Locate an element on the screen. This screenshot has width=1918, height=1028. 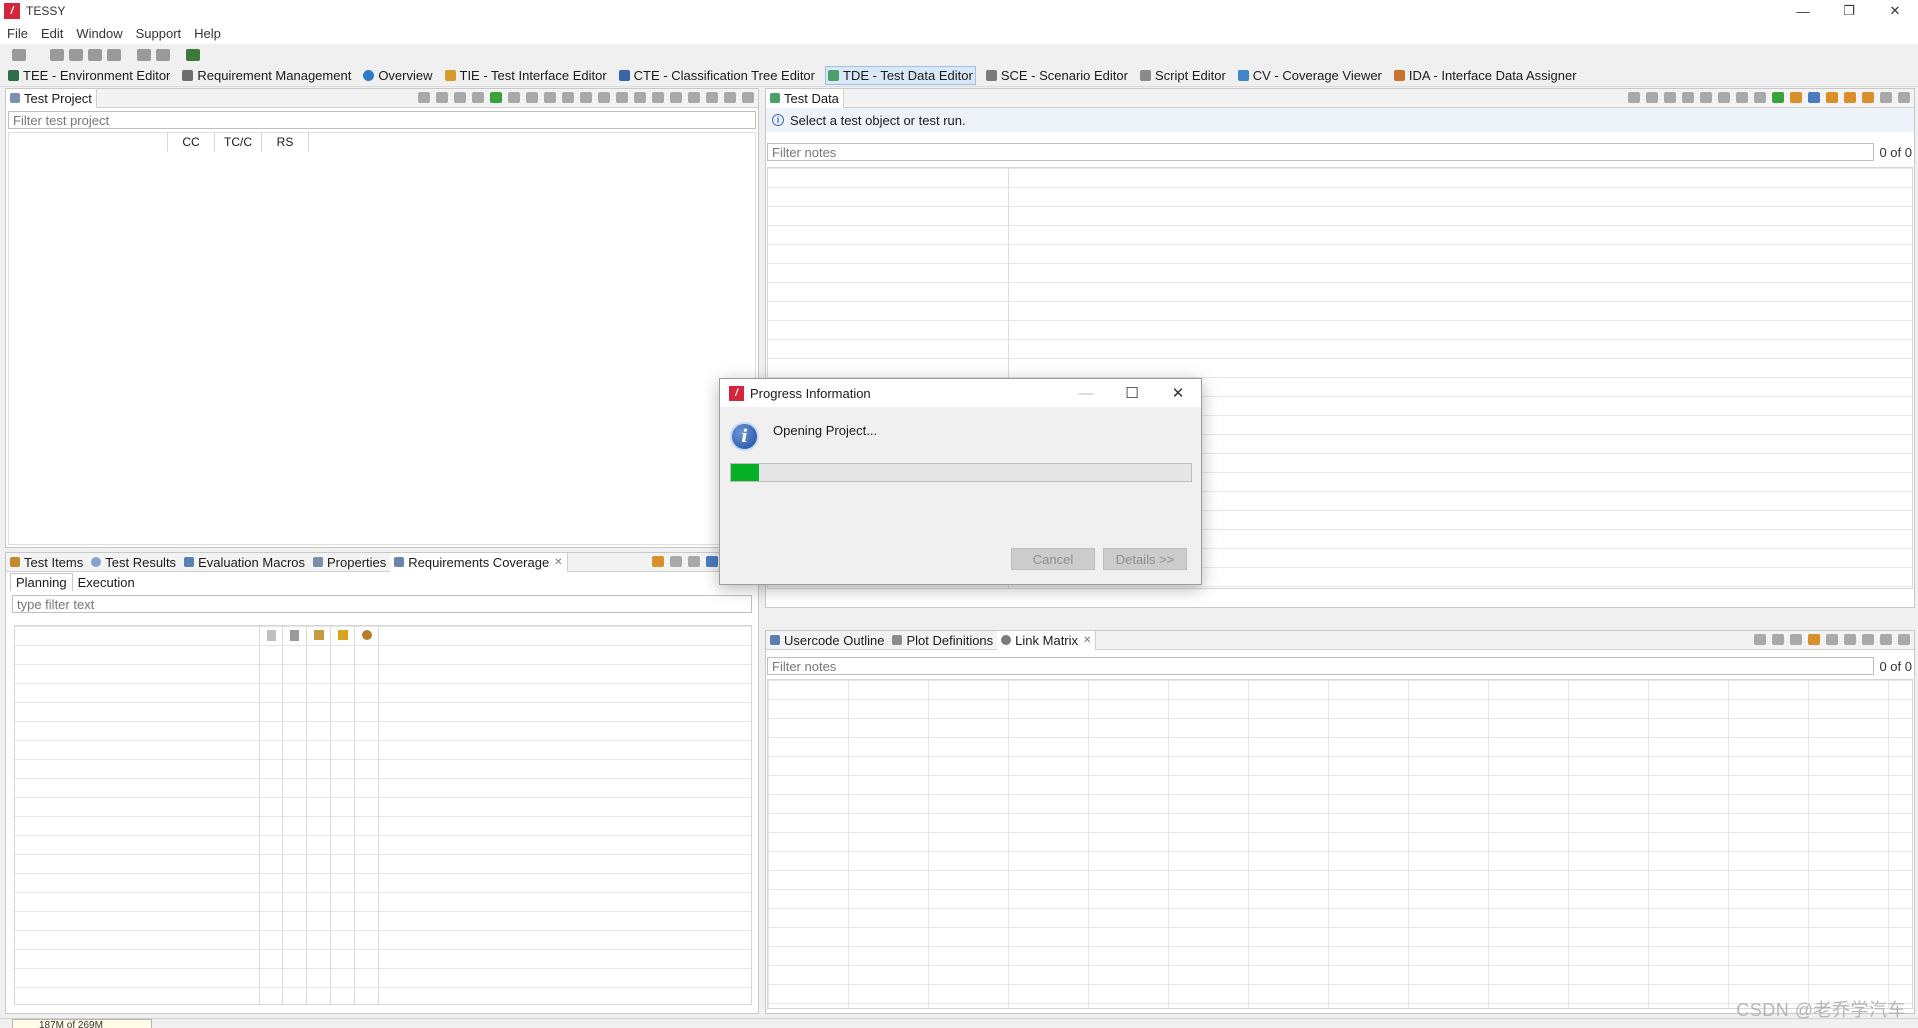
tab-plot-definitions: Plot Definitions is located at coordinates (942, 640).